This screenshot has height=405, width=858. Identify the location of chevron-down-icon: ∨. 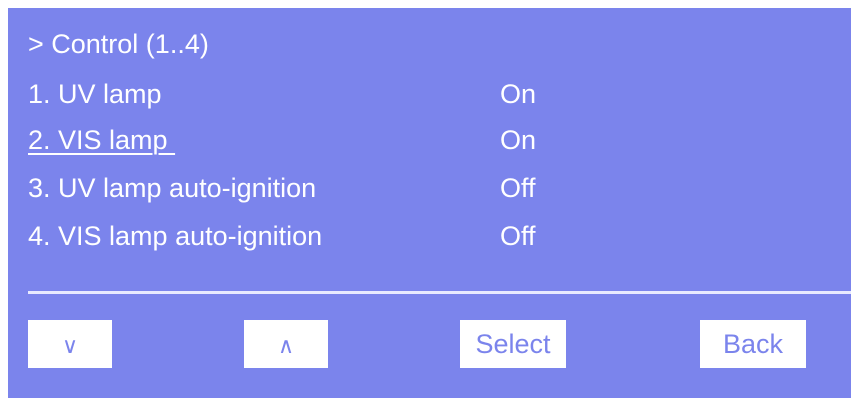
(70, 345).